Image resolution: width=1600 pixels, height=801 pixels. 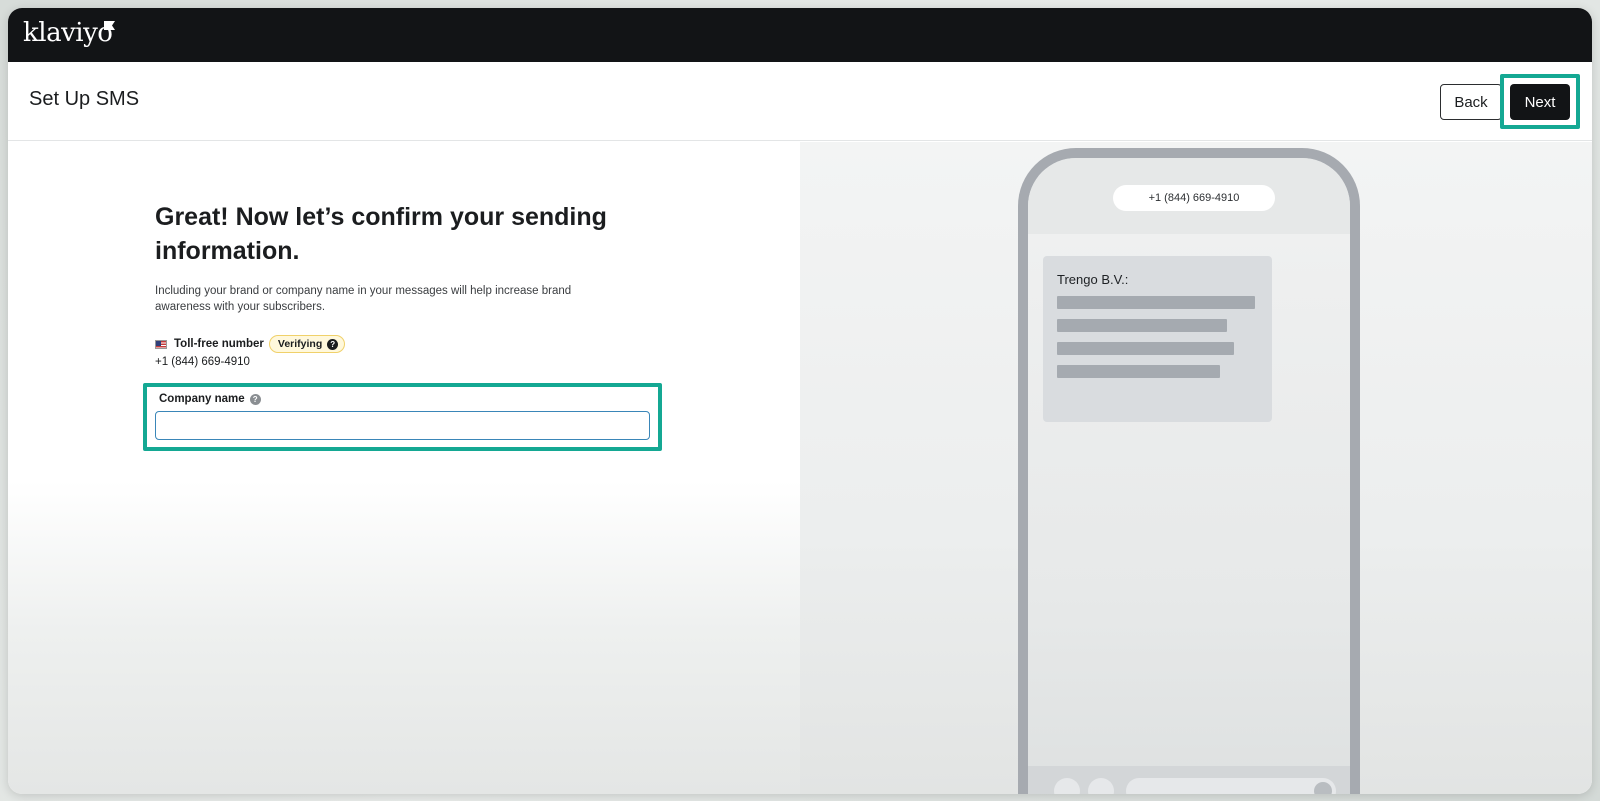 I want to click on verifying-badge-text: Verifying, so click(x=300, y=344).